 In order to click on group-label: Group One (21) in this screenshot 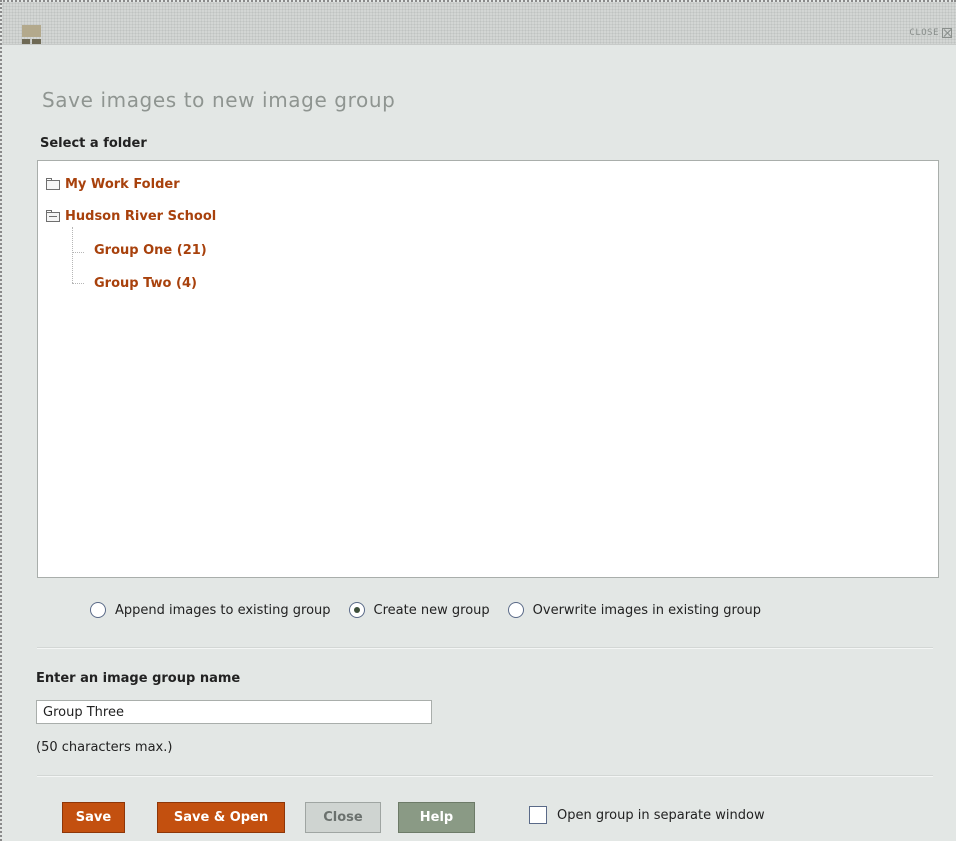, I will do `click(150, 250)`.